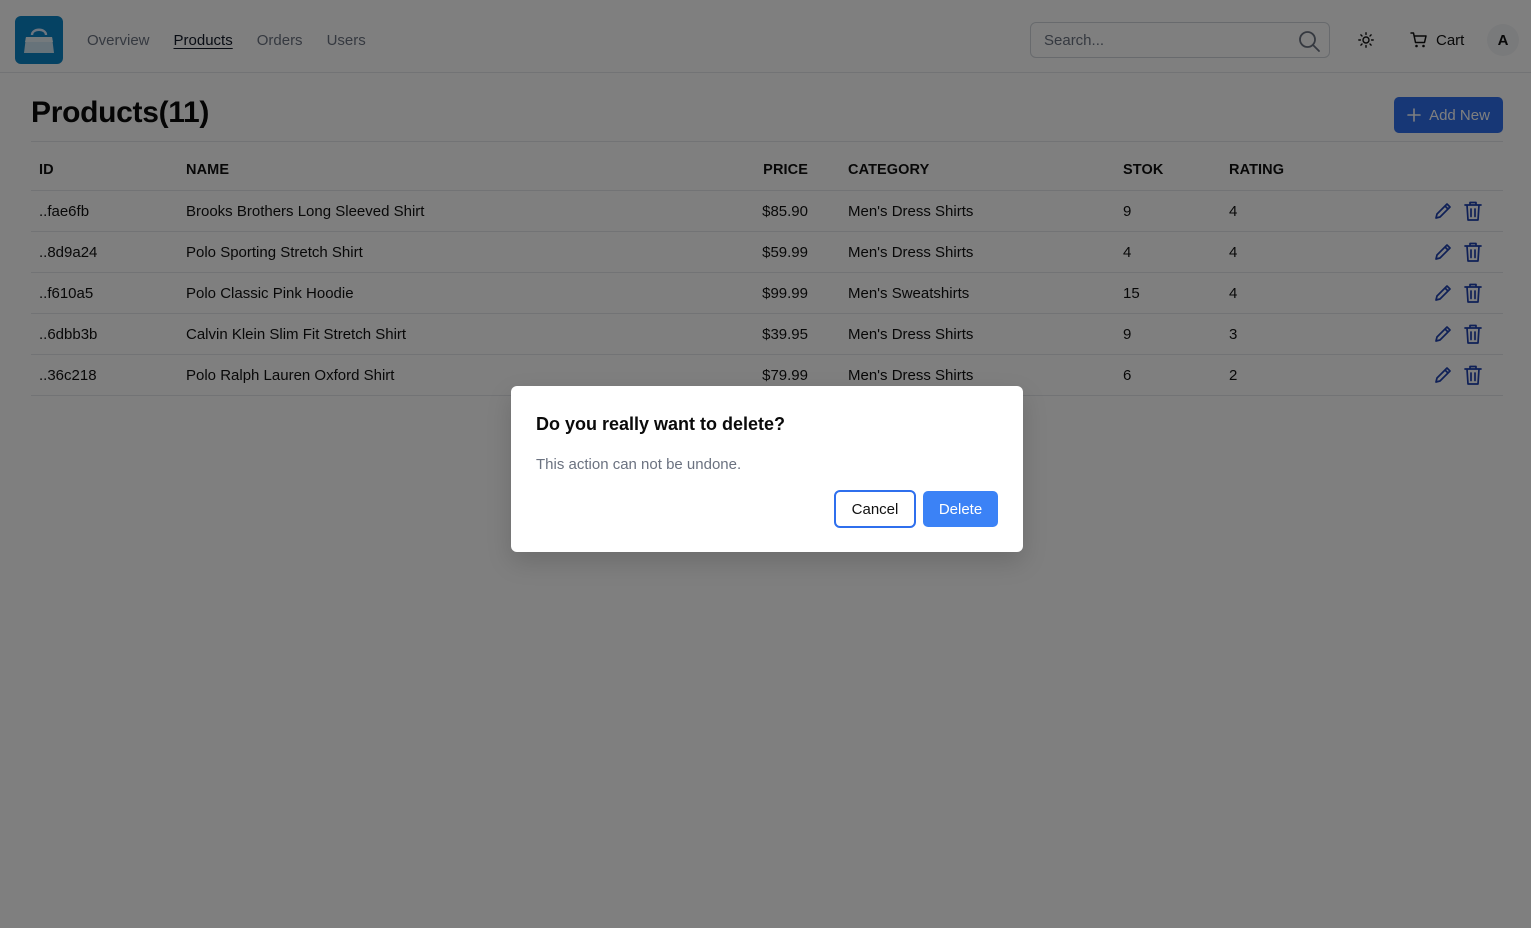 The height and width of the screenshot is (928, 1531). Describe the element at coordinates (661, 424) in the screenshot. I see `dialog-title: Do you really want to delete?` at that location.